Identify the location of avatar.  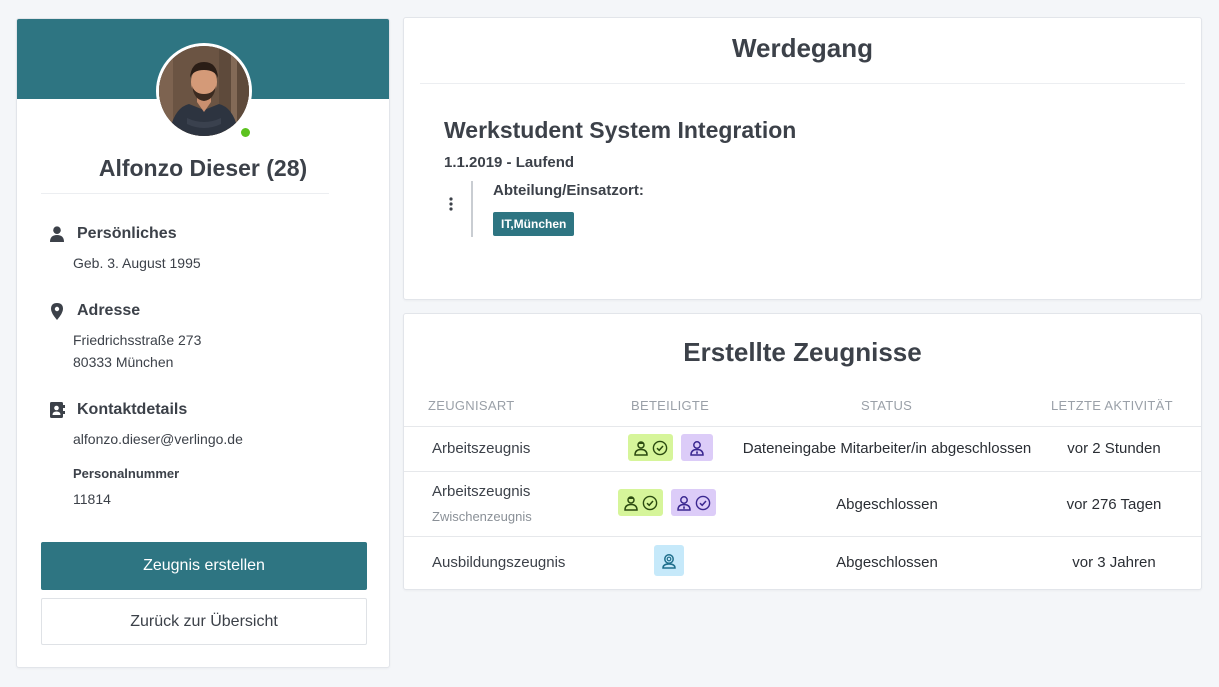
(204, 91).